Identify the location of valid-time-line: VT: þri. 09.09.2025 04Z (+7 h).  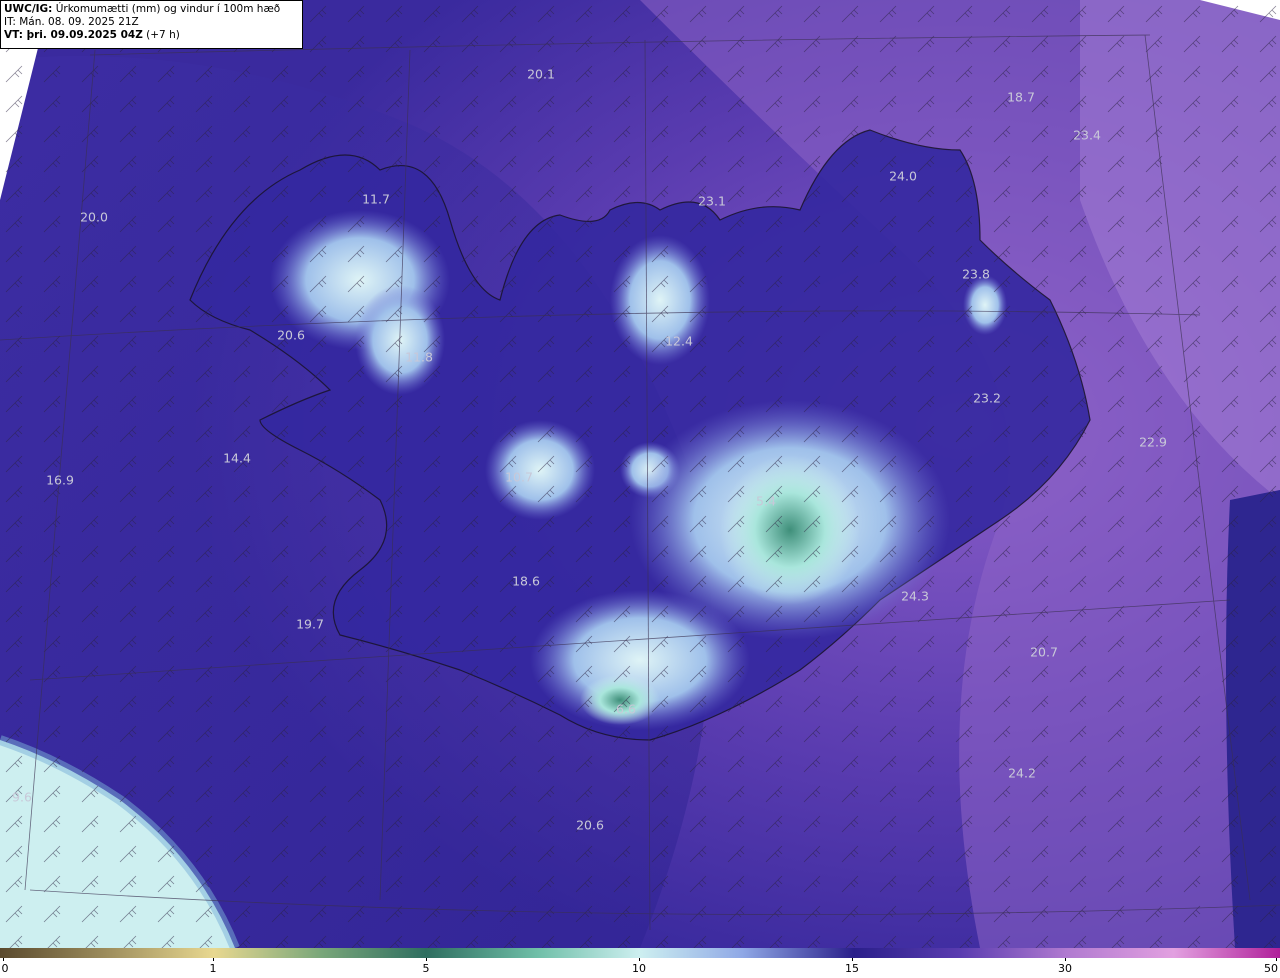
(151, 35).